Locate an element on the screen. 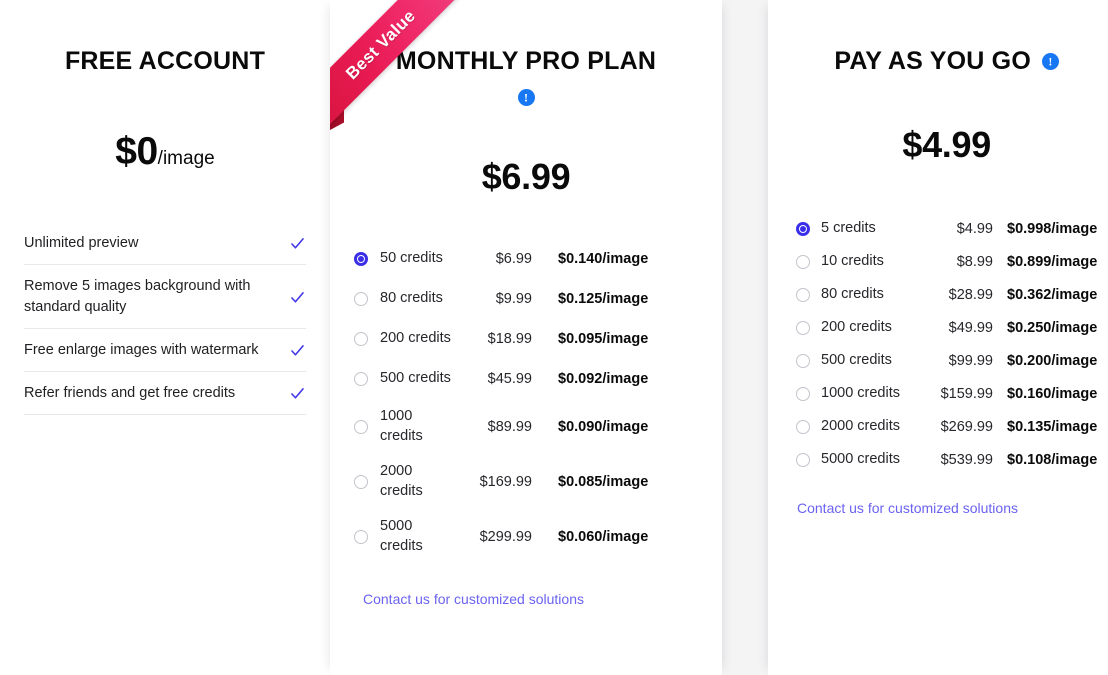 Image resolution: width=1108 pixels, height=675 pixels. credit-option-row: 200 credits $49.99 $0.250/image is located at coordinates (946, 327).